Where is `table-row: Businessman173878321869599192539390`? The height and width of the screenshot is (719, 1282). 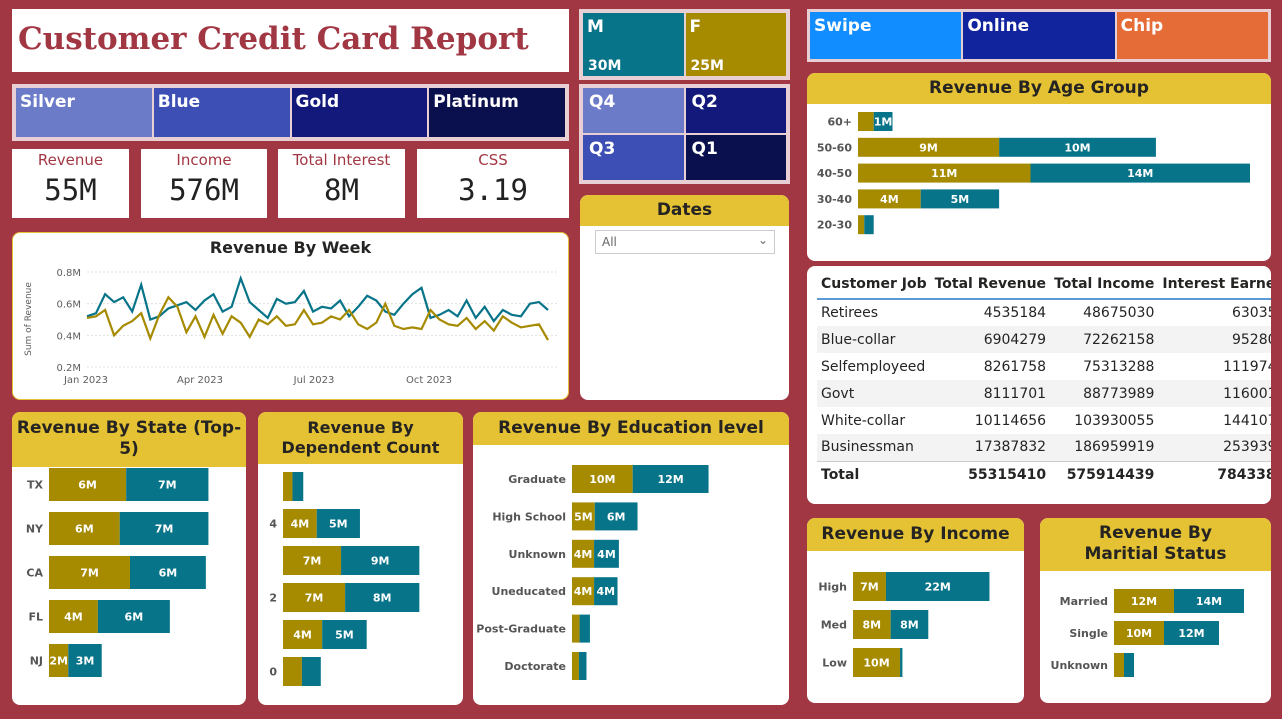
table-row: Businessman173878321869599192539390 is located at coordinates (1044, 447).